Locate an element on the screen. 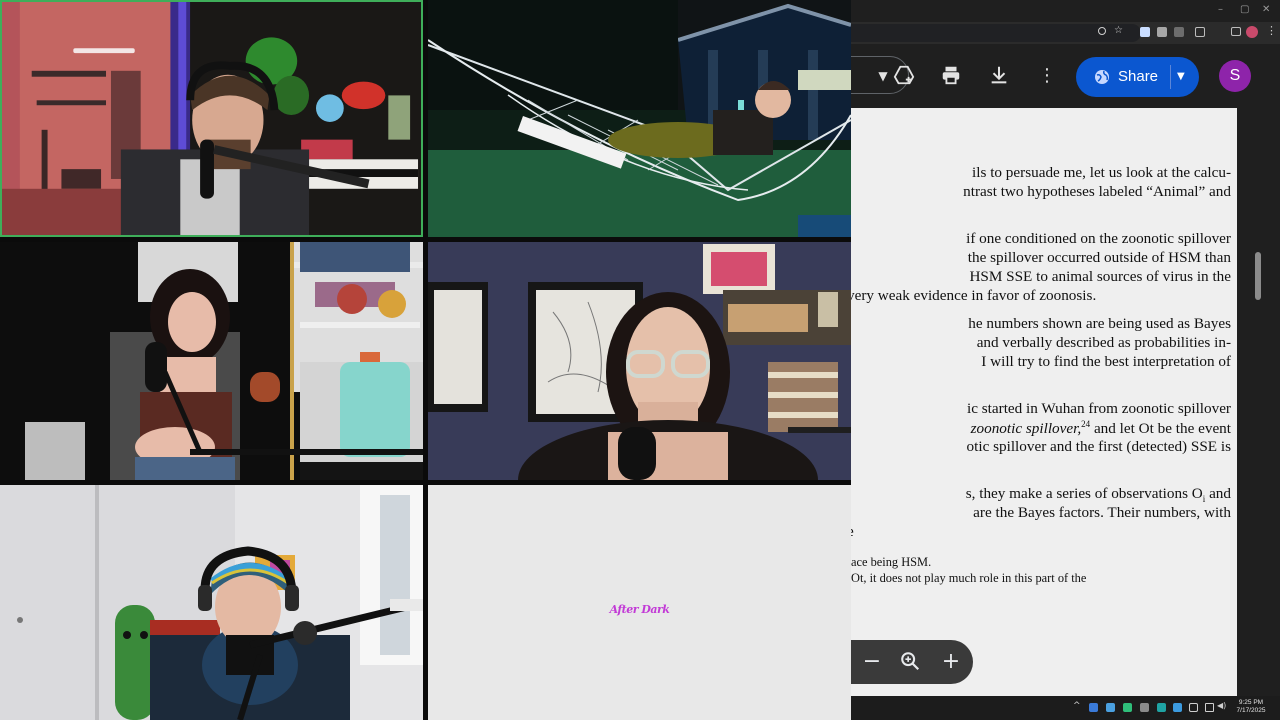 The height and width of the screenshot is (720, 1280). footnote-ref: 24 is located at coordinates (1086, 424).